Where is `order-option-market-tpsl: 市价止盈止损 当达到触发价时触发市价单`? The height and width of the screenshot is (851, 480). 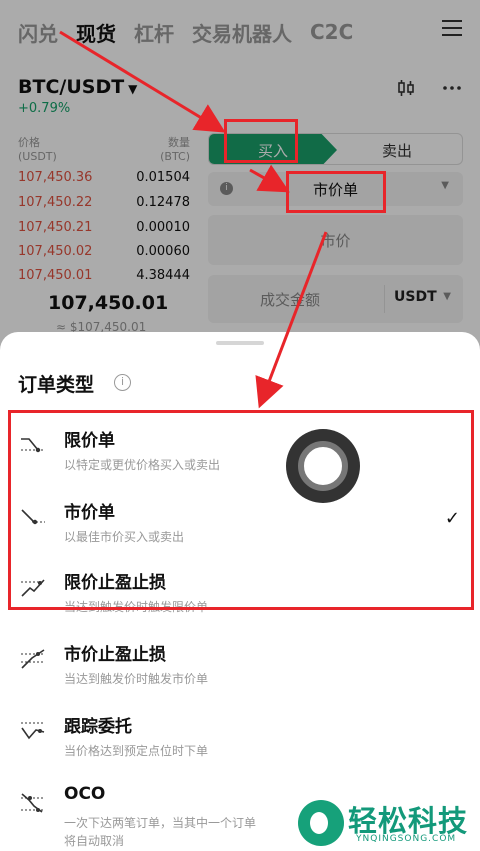
order-option-market-tpsl: 市价止盈止损 当达到触发价时触发市价单 is located at coordinates (240, 676).